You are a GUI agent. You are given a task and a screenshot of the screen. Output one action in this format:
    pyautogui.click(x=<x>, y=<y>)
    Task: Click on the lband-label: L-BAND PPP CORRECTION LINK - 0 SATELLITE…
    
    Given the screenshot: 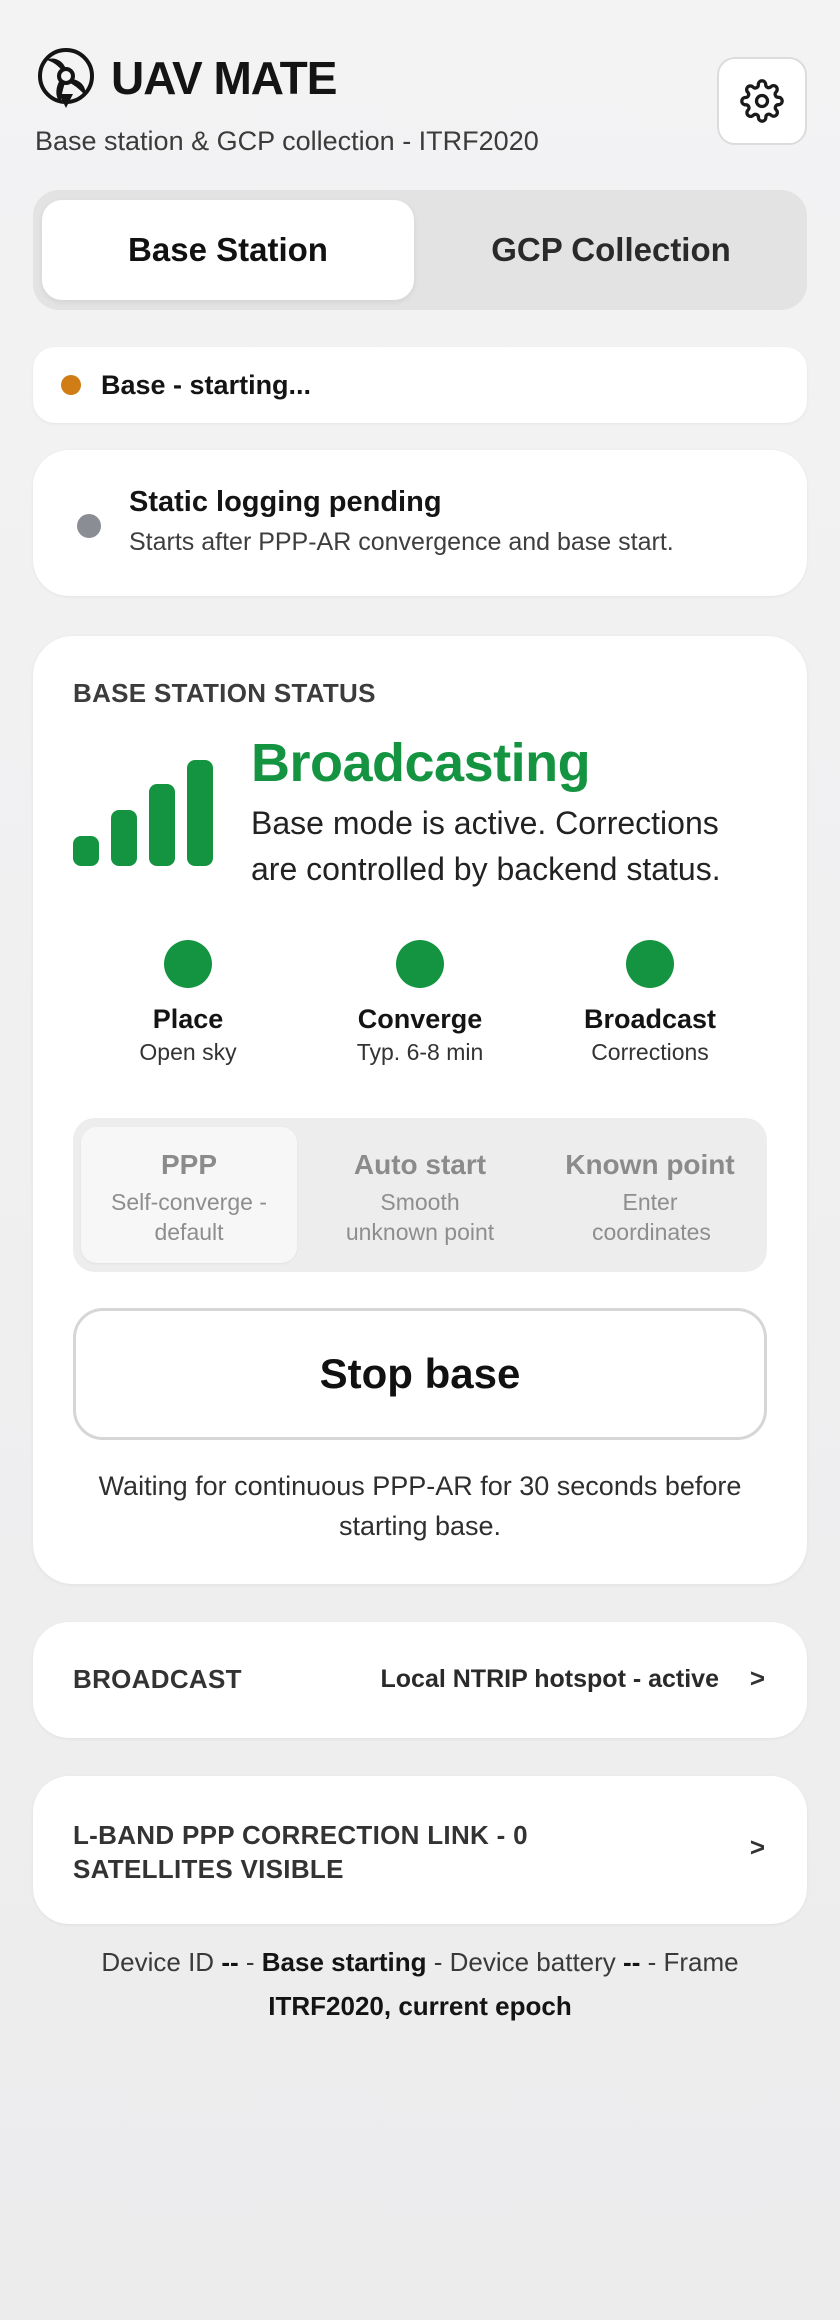 What is the action you would take?
    pyautogui.click(x=300, y=1852)
    